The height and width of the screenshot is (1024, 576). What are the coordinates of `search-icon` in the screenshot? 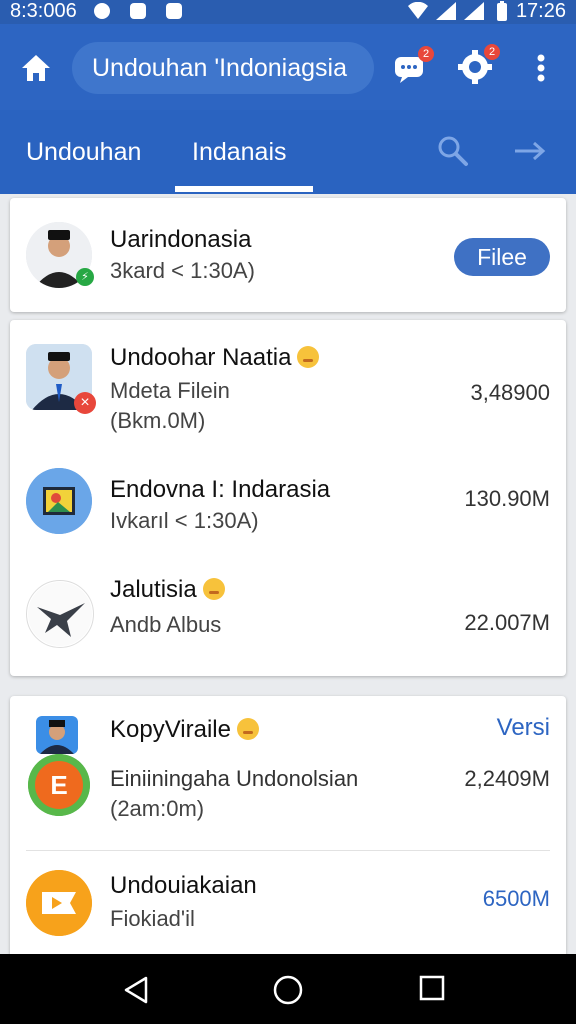 It's located at (453, 151).